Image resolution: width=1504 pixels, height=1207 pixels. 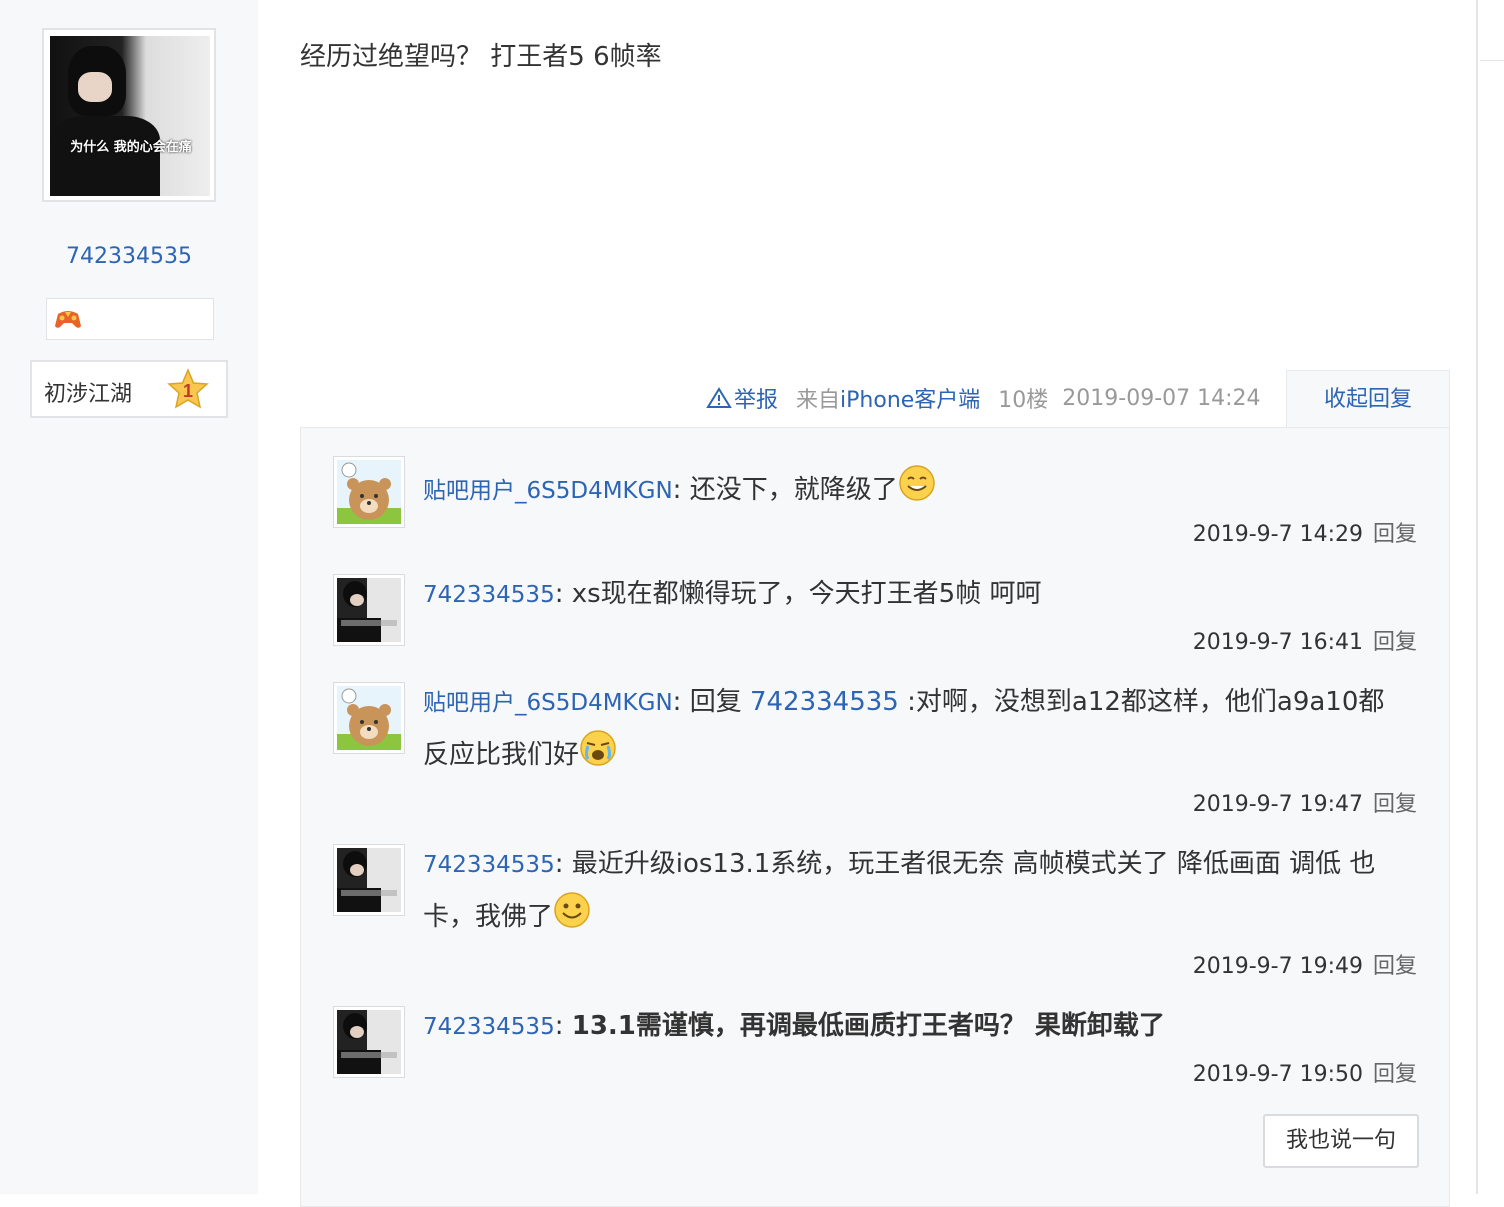 I want to click on reply-meta: 2019-9-7 19:50 回复, so click(x=1305, y=1072).